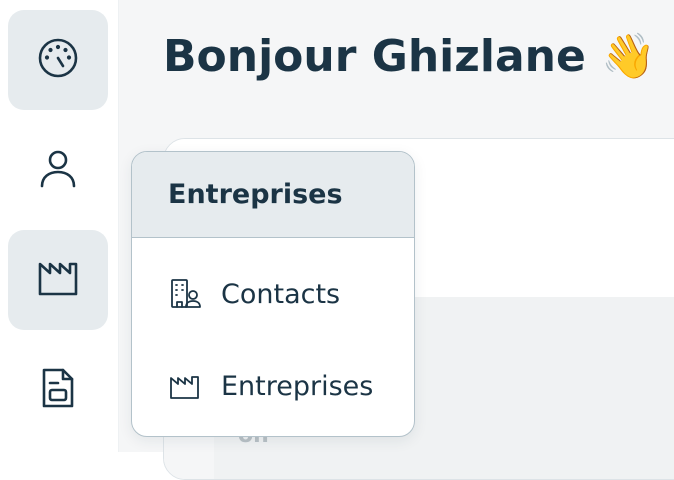 This screenshot has height=480, width=674. I want to click on popover-title: Entreprises, so click(255, 194).